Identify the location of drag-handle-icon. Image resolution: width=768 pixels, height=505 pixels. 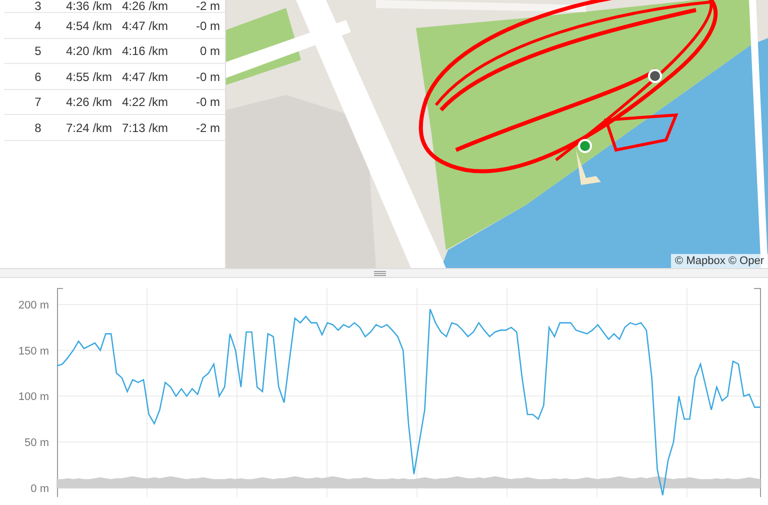
(380, 273).